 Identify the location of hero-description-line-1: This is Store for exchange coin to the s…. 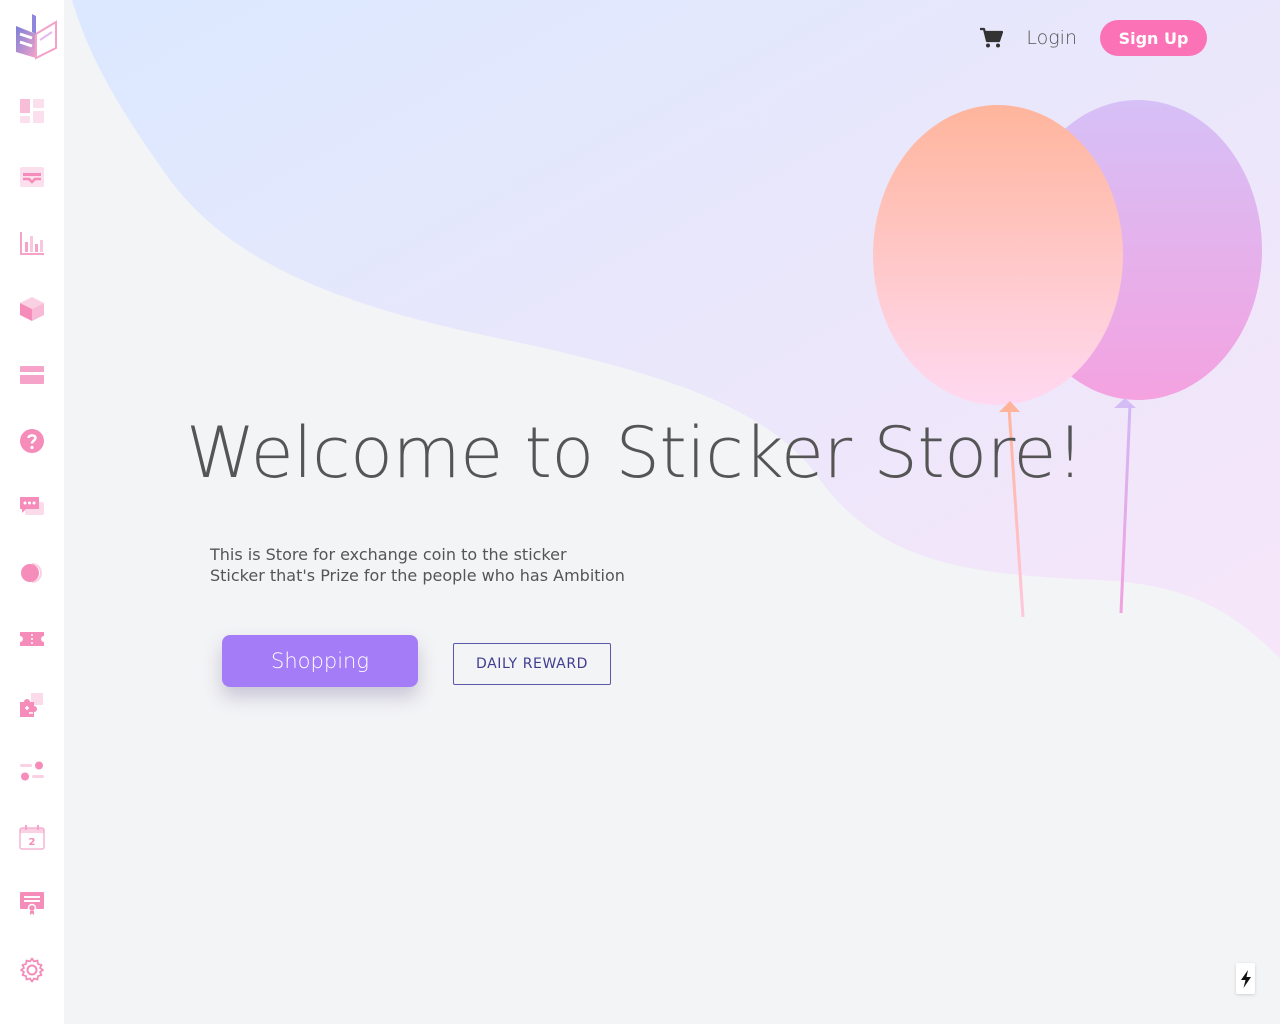
(388, 554).